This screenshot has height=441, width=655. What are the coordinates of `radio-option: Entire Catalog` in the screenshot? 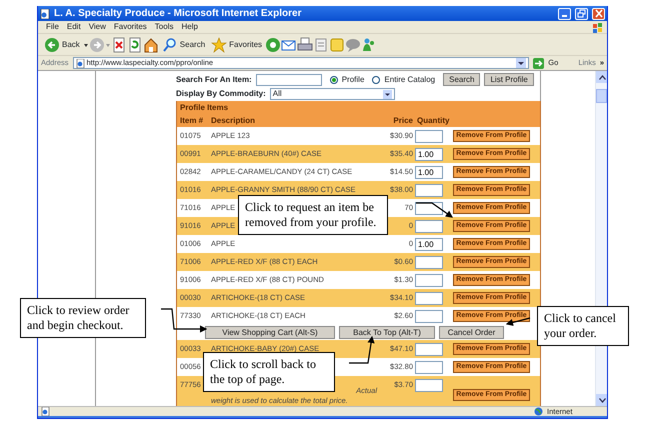 It's located at (404, 80).